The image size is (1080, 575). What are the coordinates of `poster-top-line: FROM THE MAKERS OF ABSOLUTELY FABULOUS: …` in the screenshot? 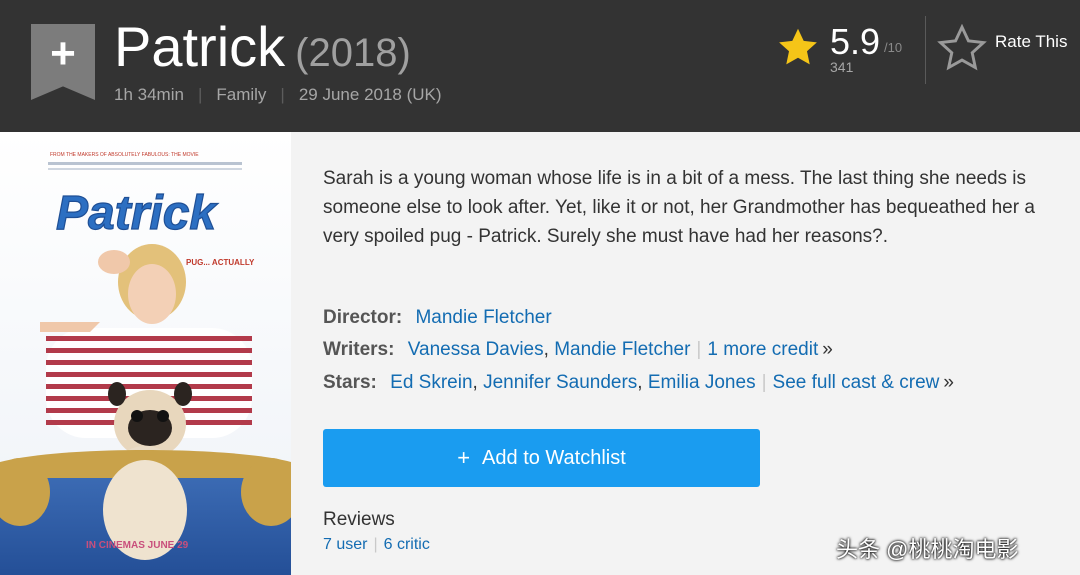 It's located at (124, 155).